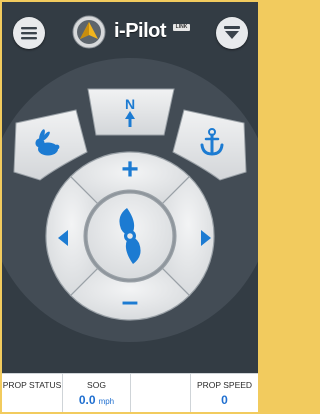 The width and height of the screenshot is (320, 414). I want to click on prop-speed-label: PROP SPEED, so click(224, 385).